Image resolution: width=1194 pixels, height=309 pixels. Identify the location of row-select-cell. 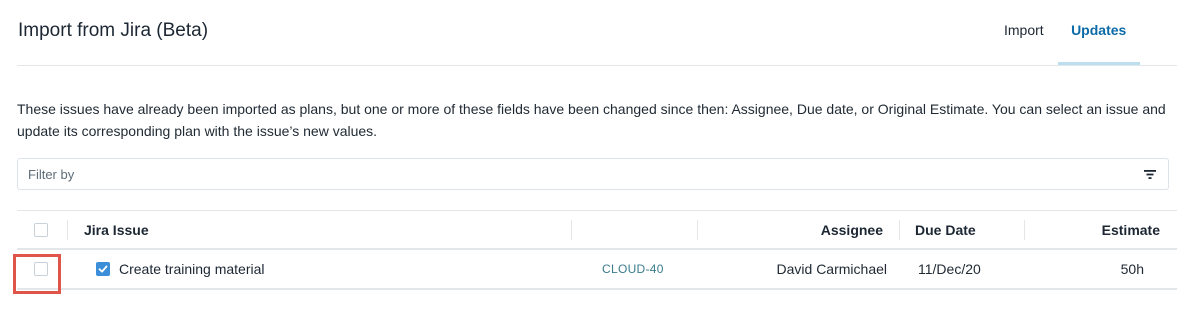
(41, 269).